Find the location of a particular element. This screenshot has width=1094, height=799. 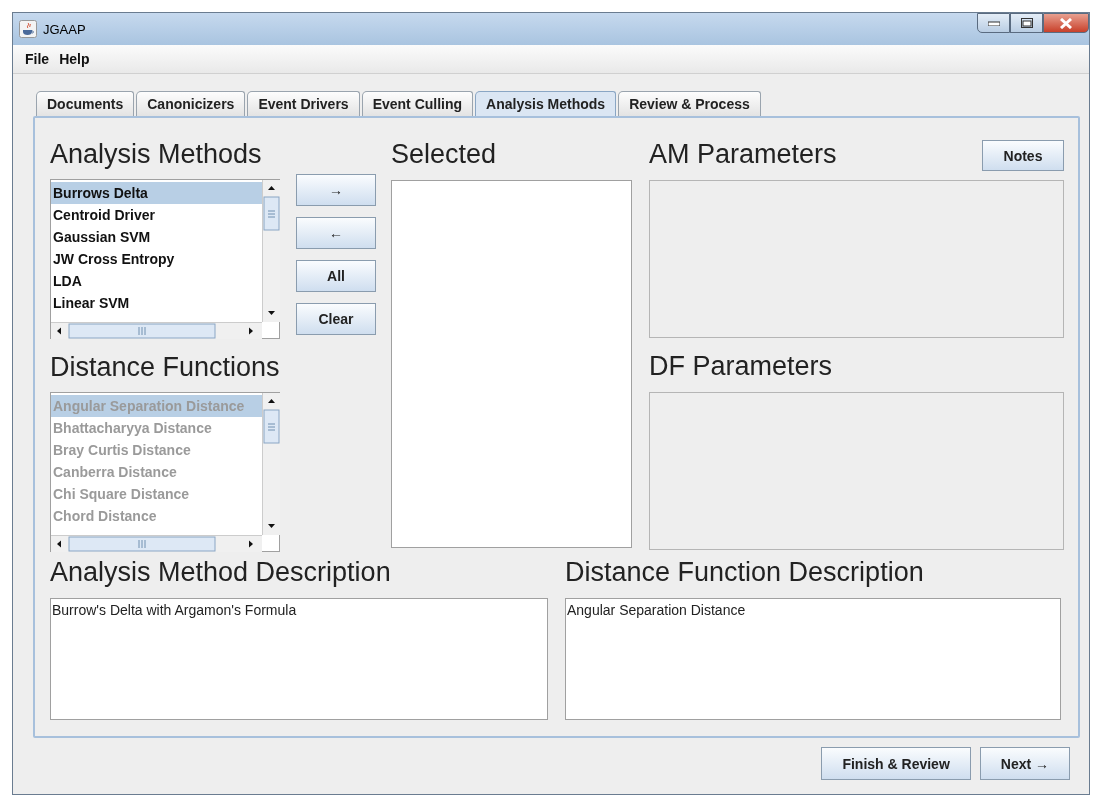

maximize-icon is located at coordinates (1026, 23).